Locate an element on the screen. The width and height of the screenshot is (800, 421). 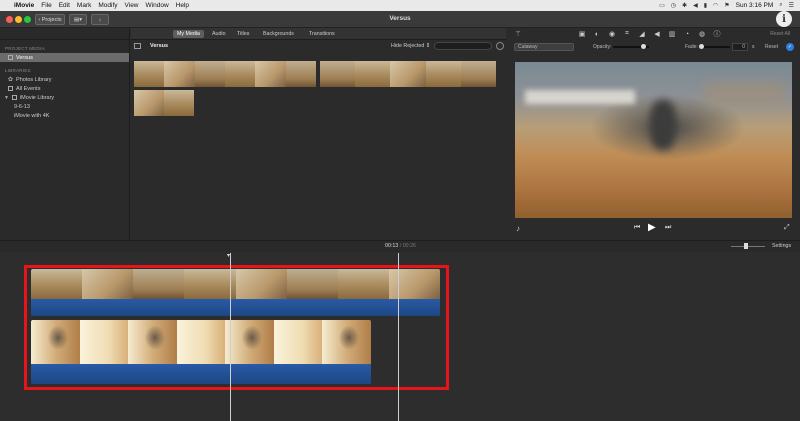
total-time: 00:26 is located at coordinates (409, 246).